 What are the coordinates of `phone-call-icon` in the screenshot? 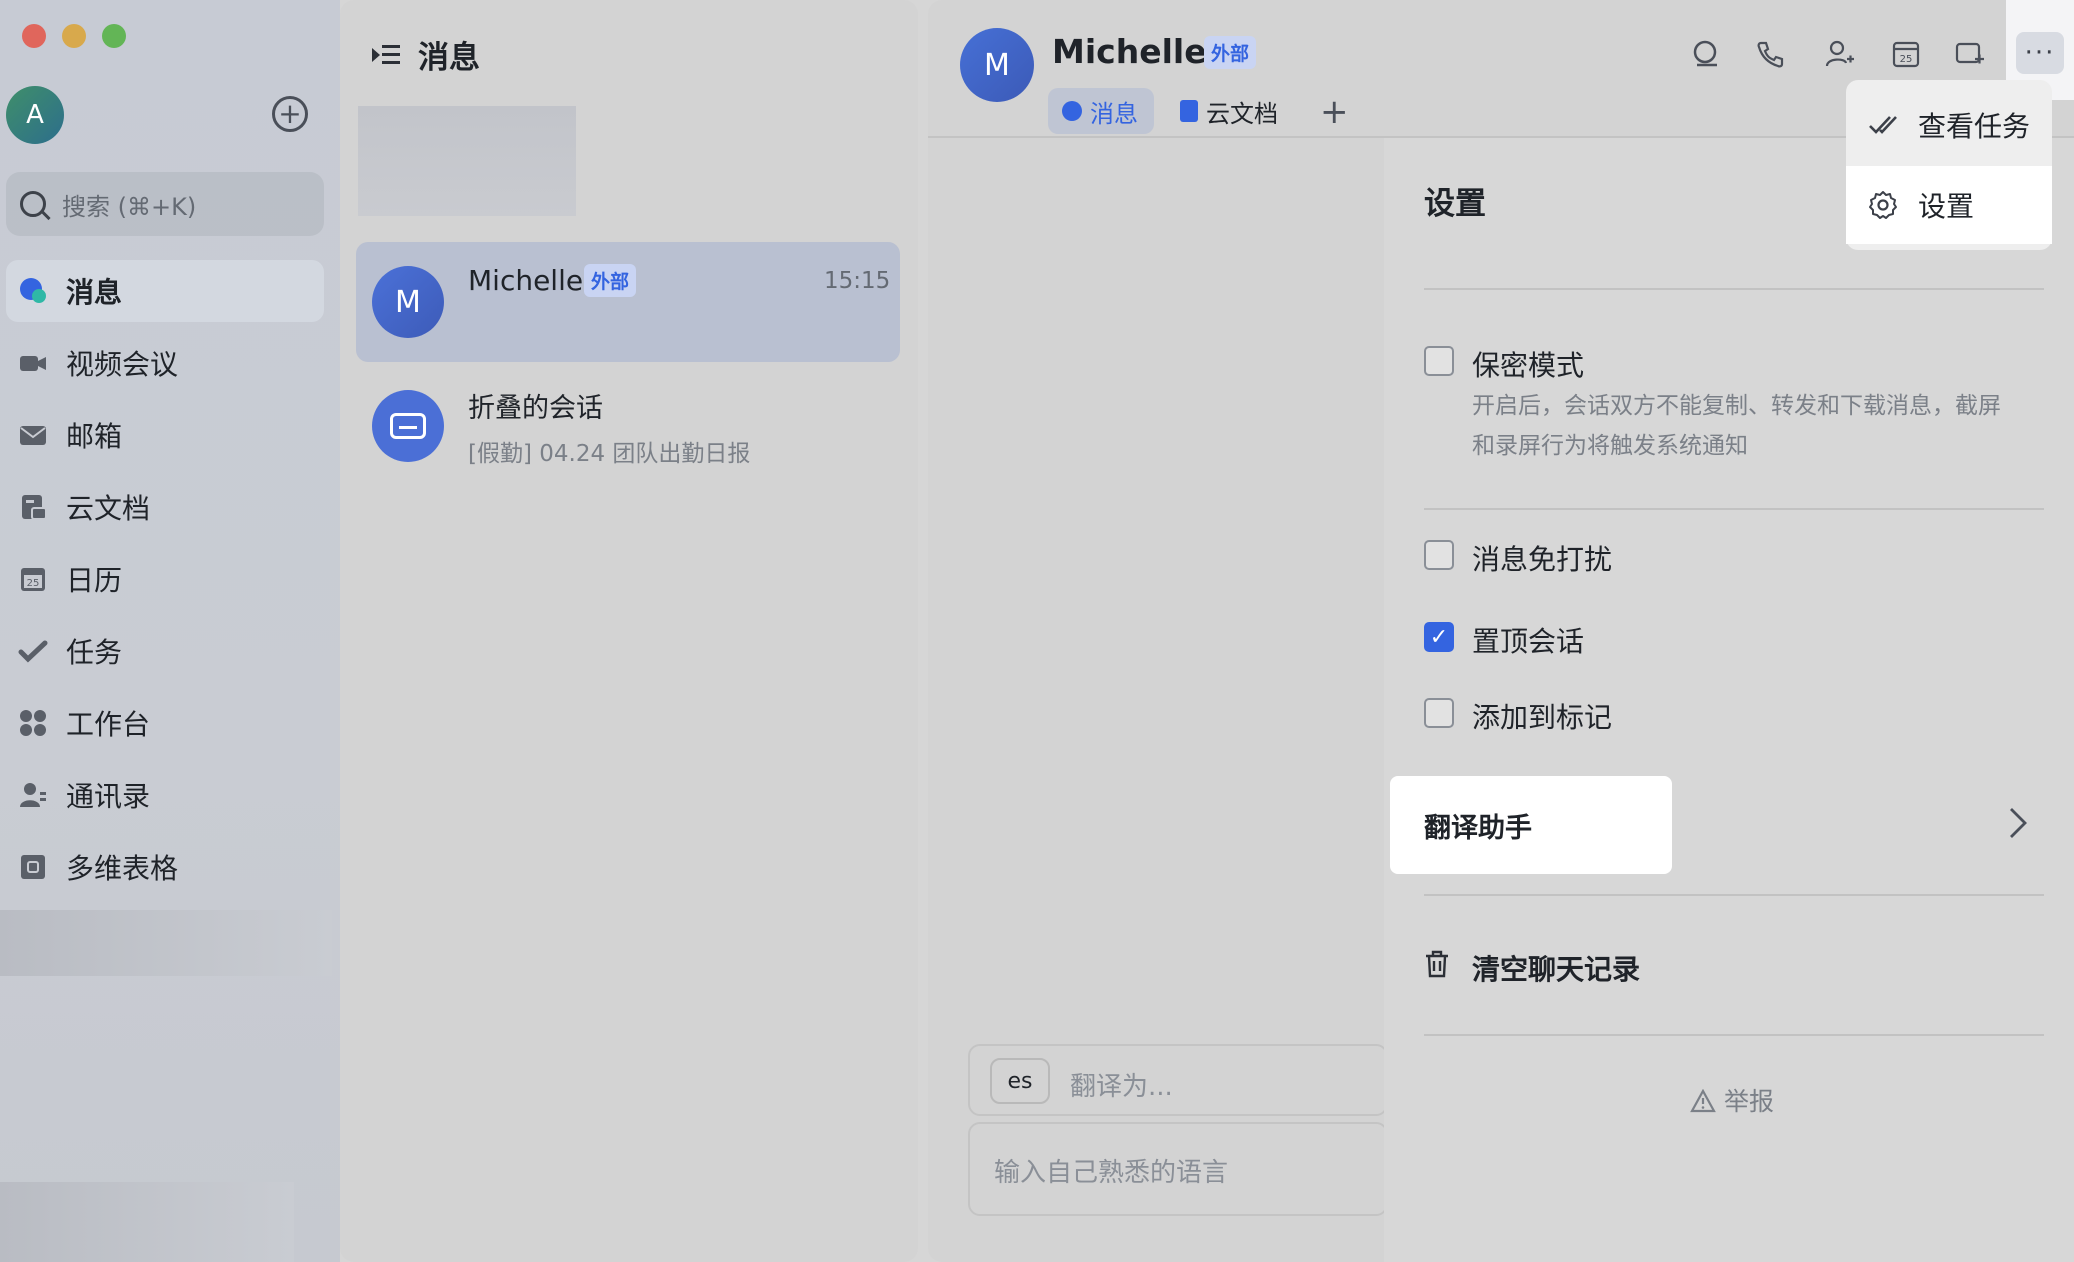 It's located at (1770, 54).